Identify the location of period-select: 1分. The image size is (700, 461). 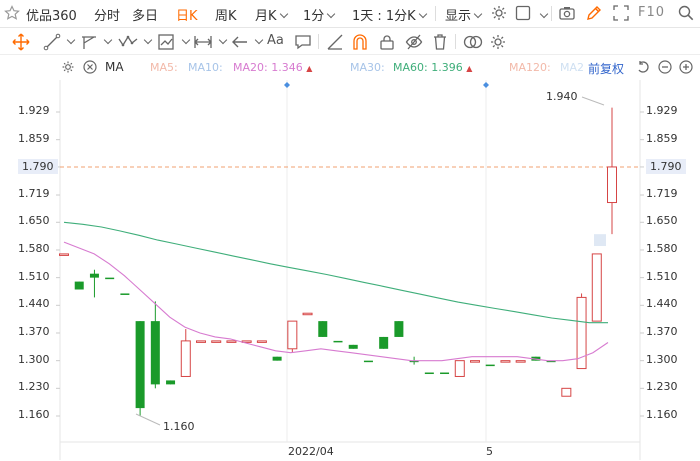
(319, 14).